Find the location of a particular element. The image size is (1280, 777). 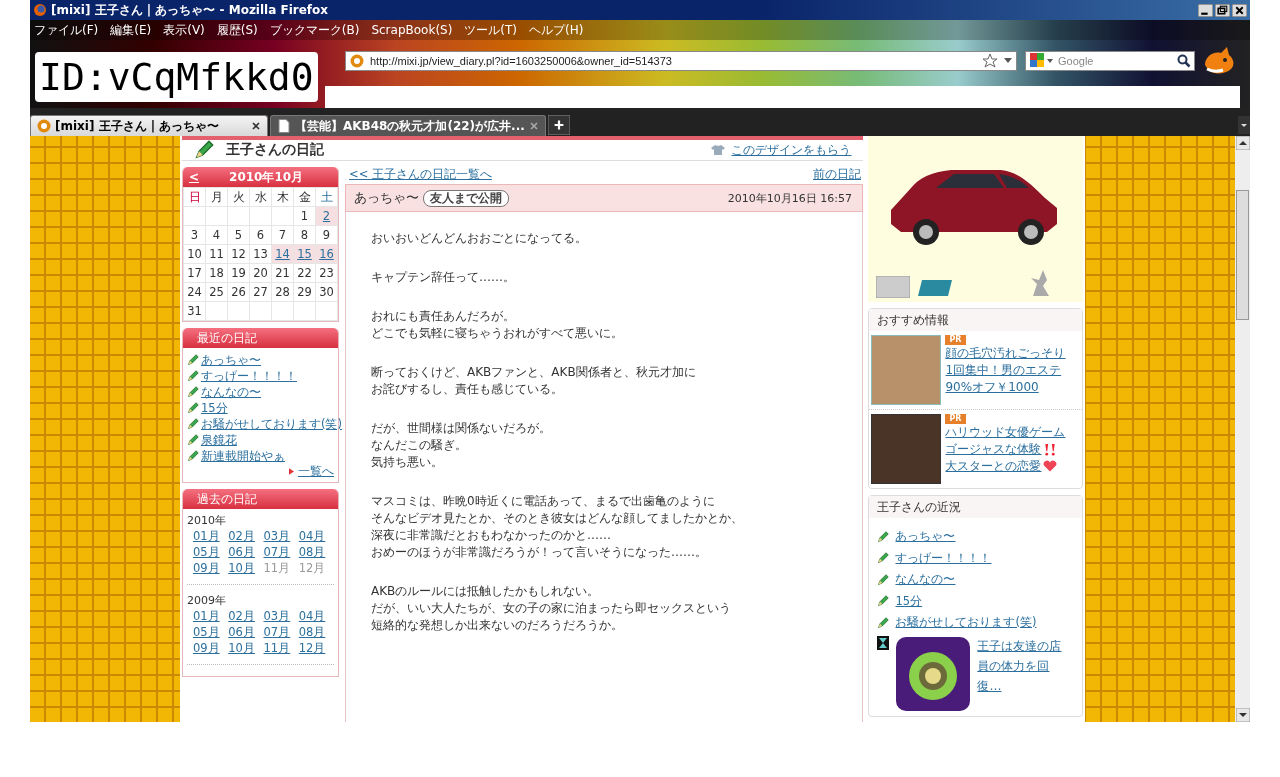

previous-month-link: < is located at coordinates (194, 177).